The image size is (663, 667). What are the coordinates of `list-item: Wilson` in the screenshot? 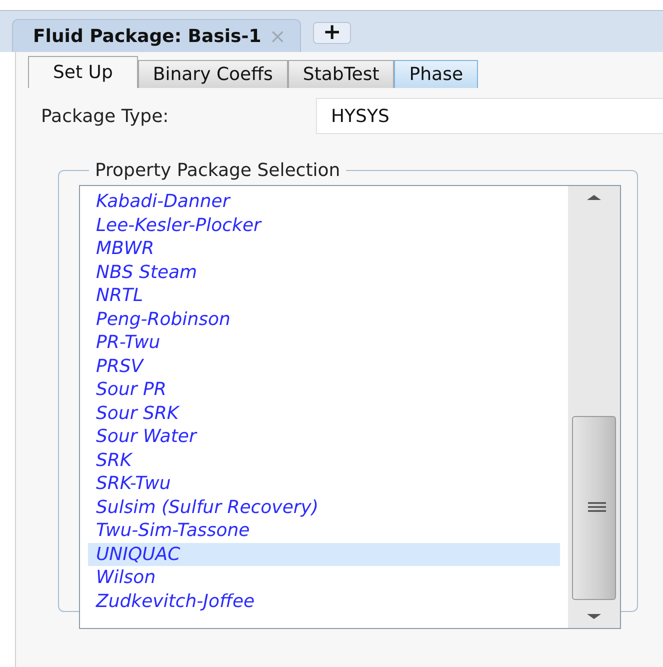 It's located at (324, 578).